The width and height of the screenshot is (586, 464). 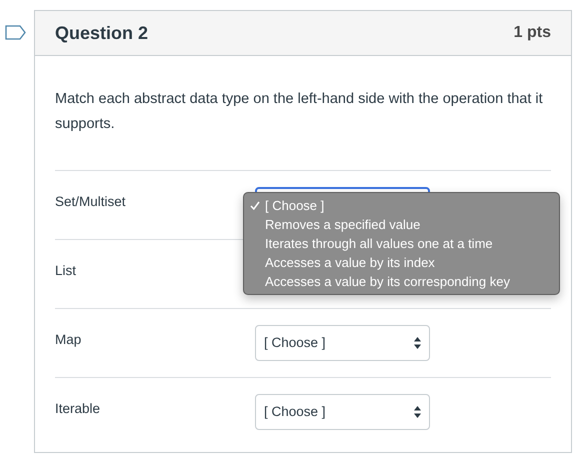 What do you see at coordinates (299, 112) in the screenshot?
I see `question-prompt: Match each abstract data type on the left-hand side with the operation that it supports.` at bounding box center [299, 112].